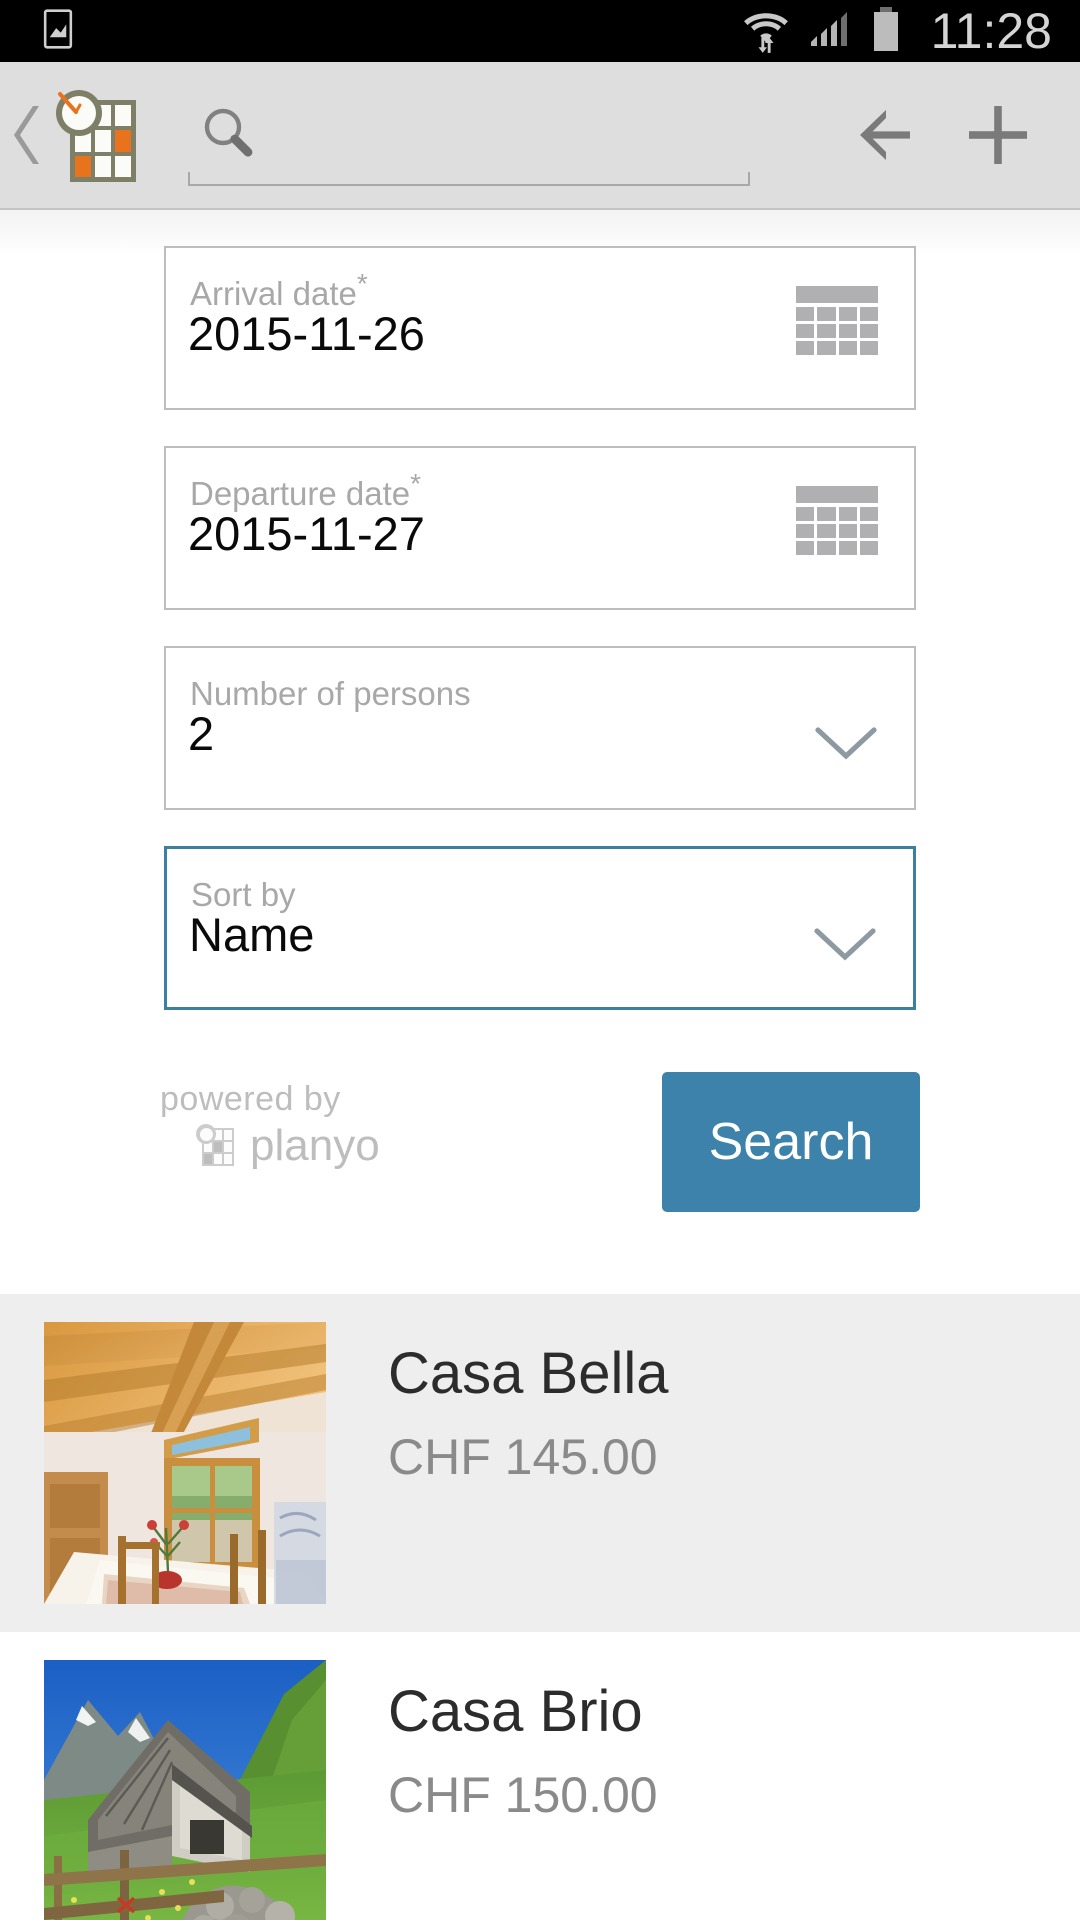 This screenshot has width=1080, height=1920. I want to click on field-value-number-of-persons: 2, so click(201, 733).